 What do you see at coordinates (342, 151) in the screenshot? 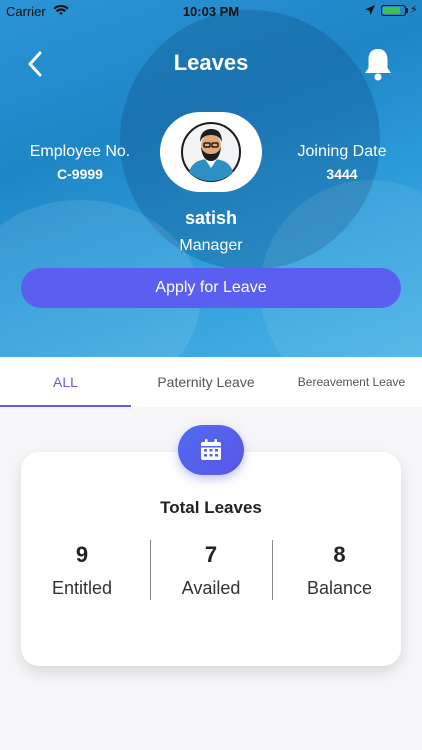
I see `joining-date-label: Joining Date` at bounding box center [342, 151].